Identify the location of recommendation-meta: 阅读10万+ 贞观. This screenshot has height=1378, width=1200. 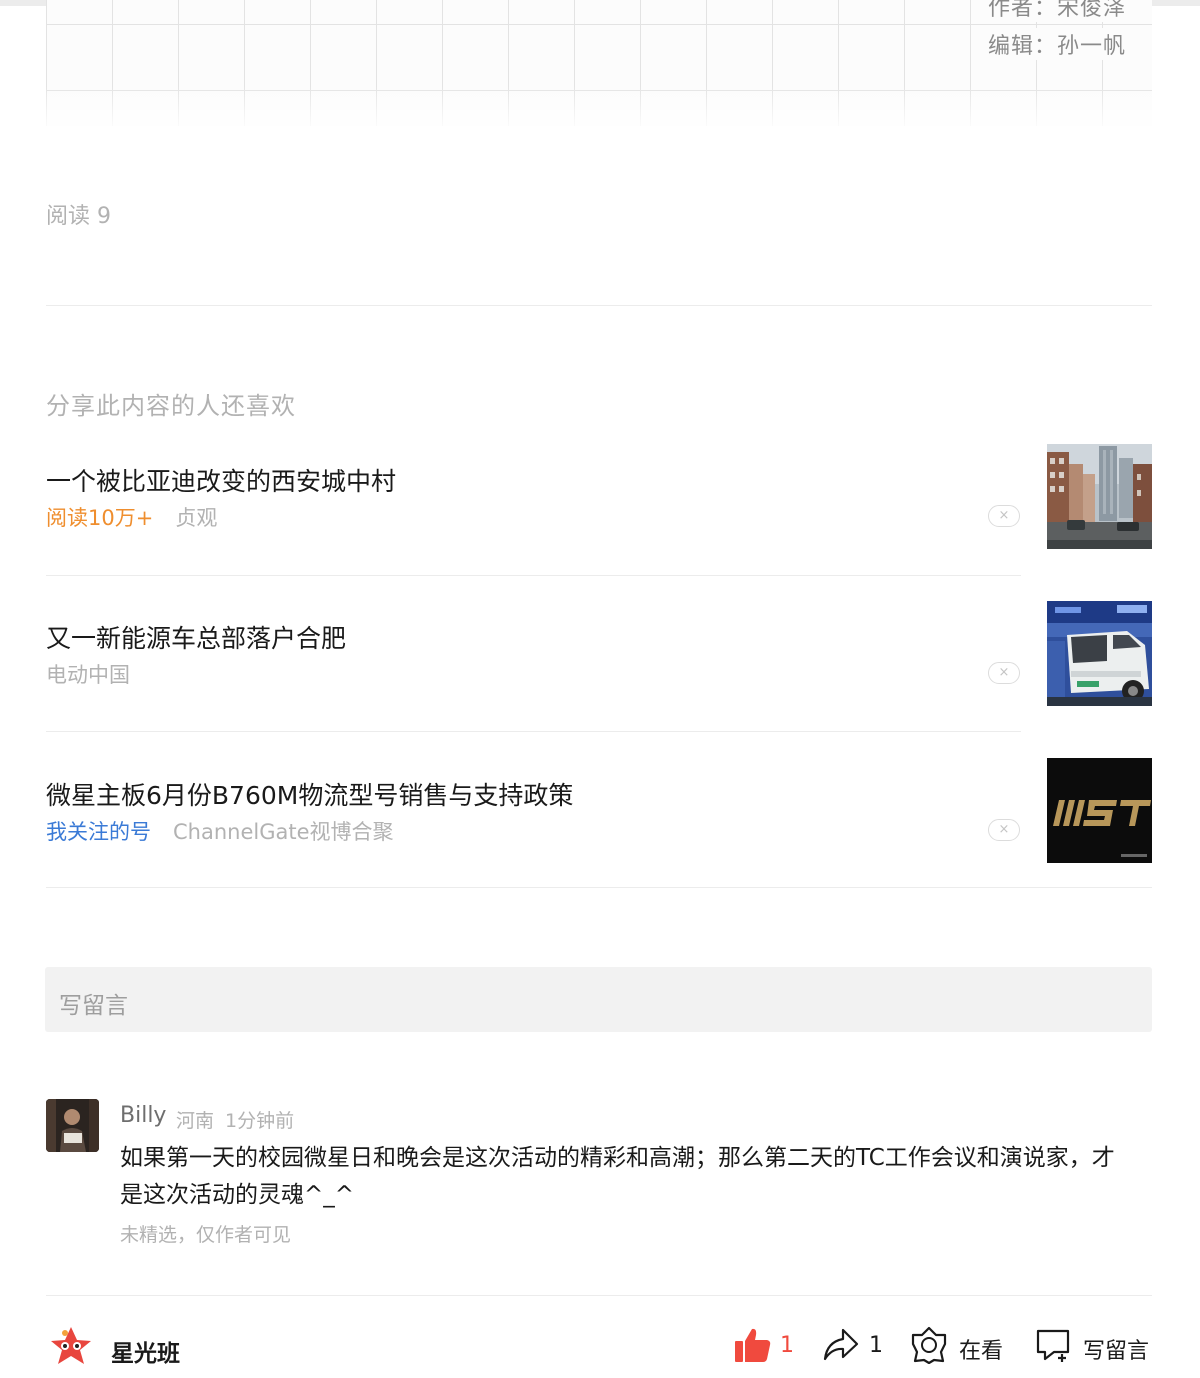
(131, 517).